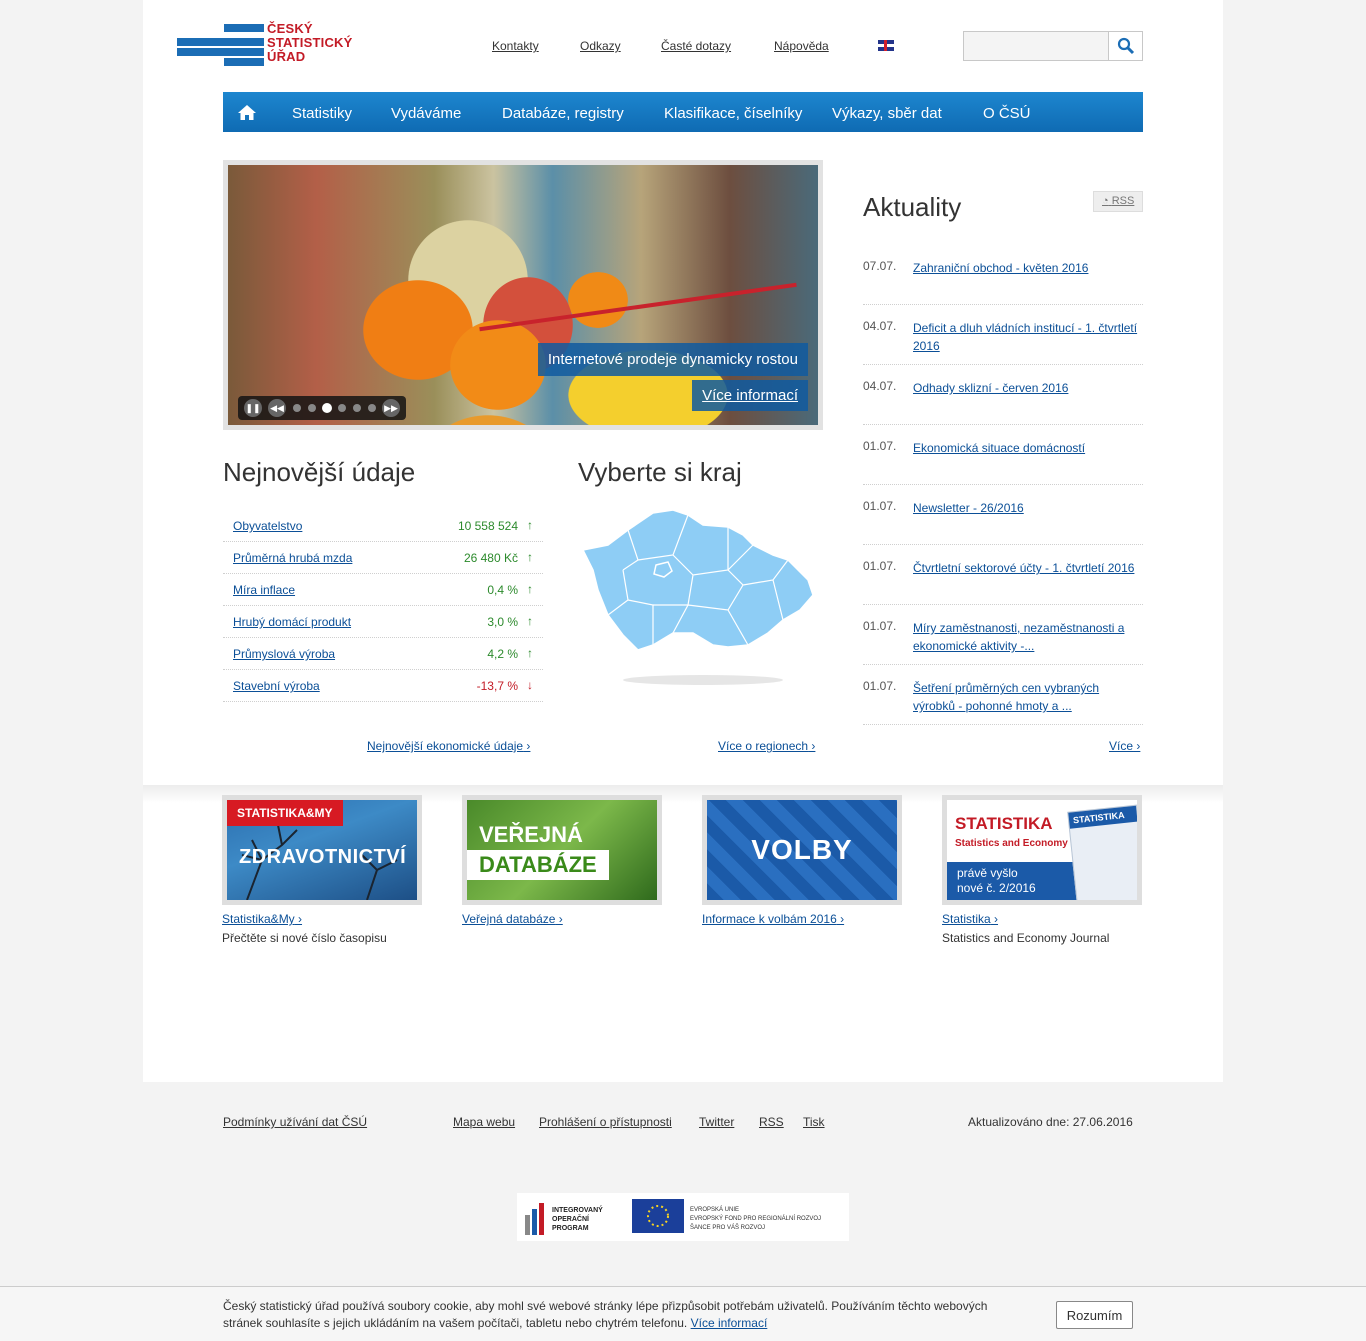 The image size is (1366, 1341). Describe the element at coordinates (277, 408) in the screenshot. I see `prev-icon: ◀◀` at that location.